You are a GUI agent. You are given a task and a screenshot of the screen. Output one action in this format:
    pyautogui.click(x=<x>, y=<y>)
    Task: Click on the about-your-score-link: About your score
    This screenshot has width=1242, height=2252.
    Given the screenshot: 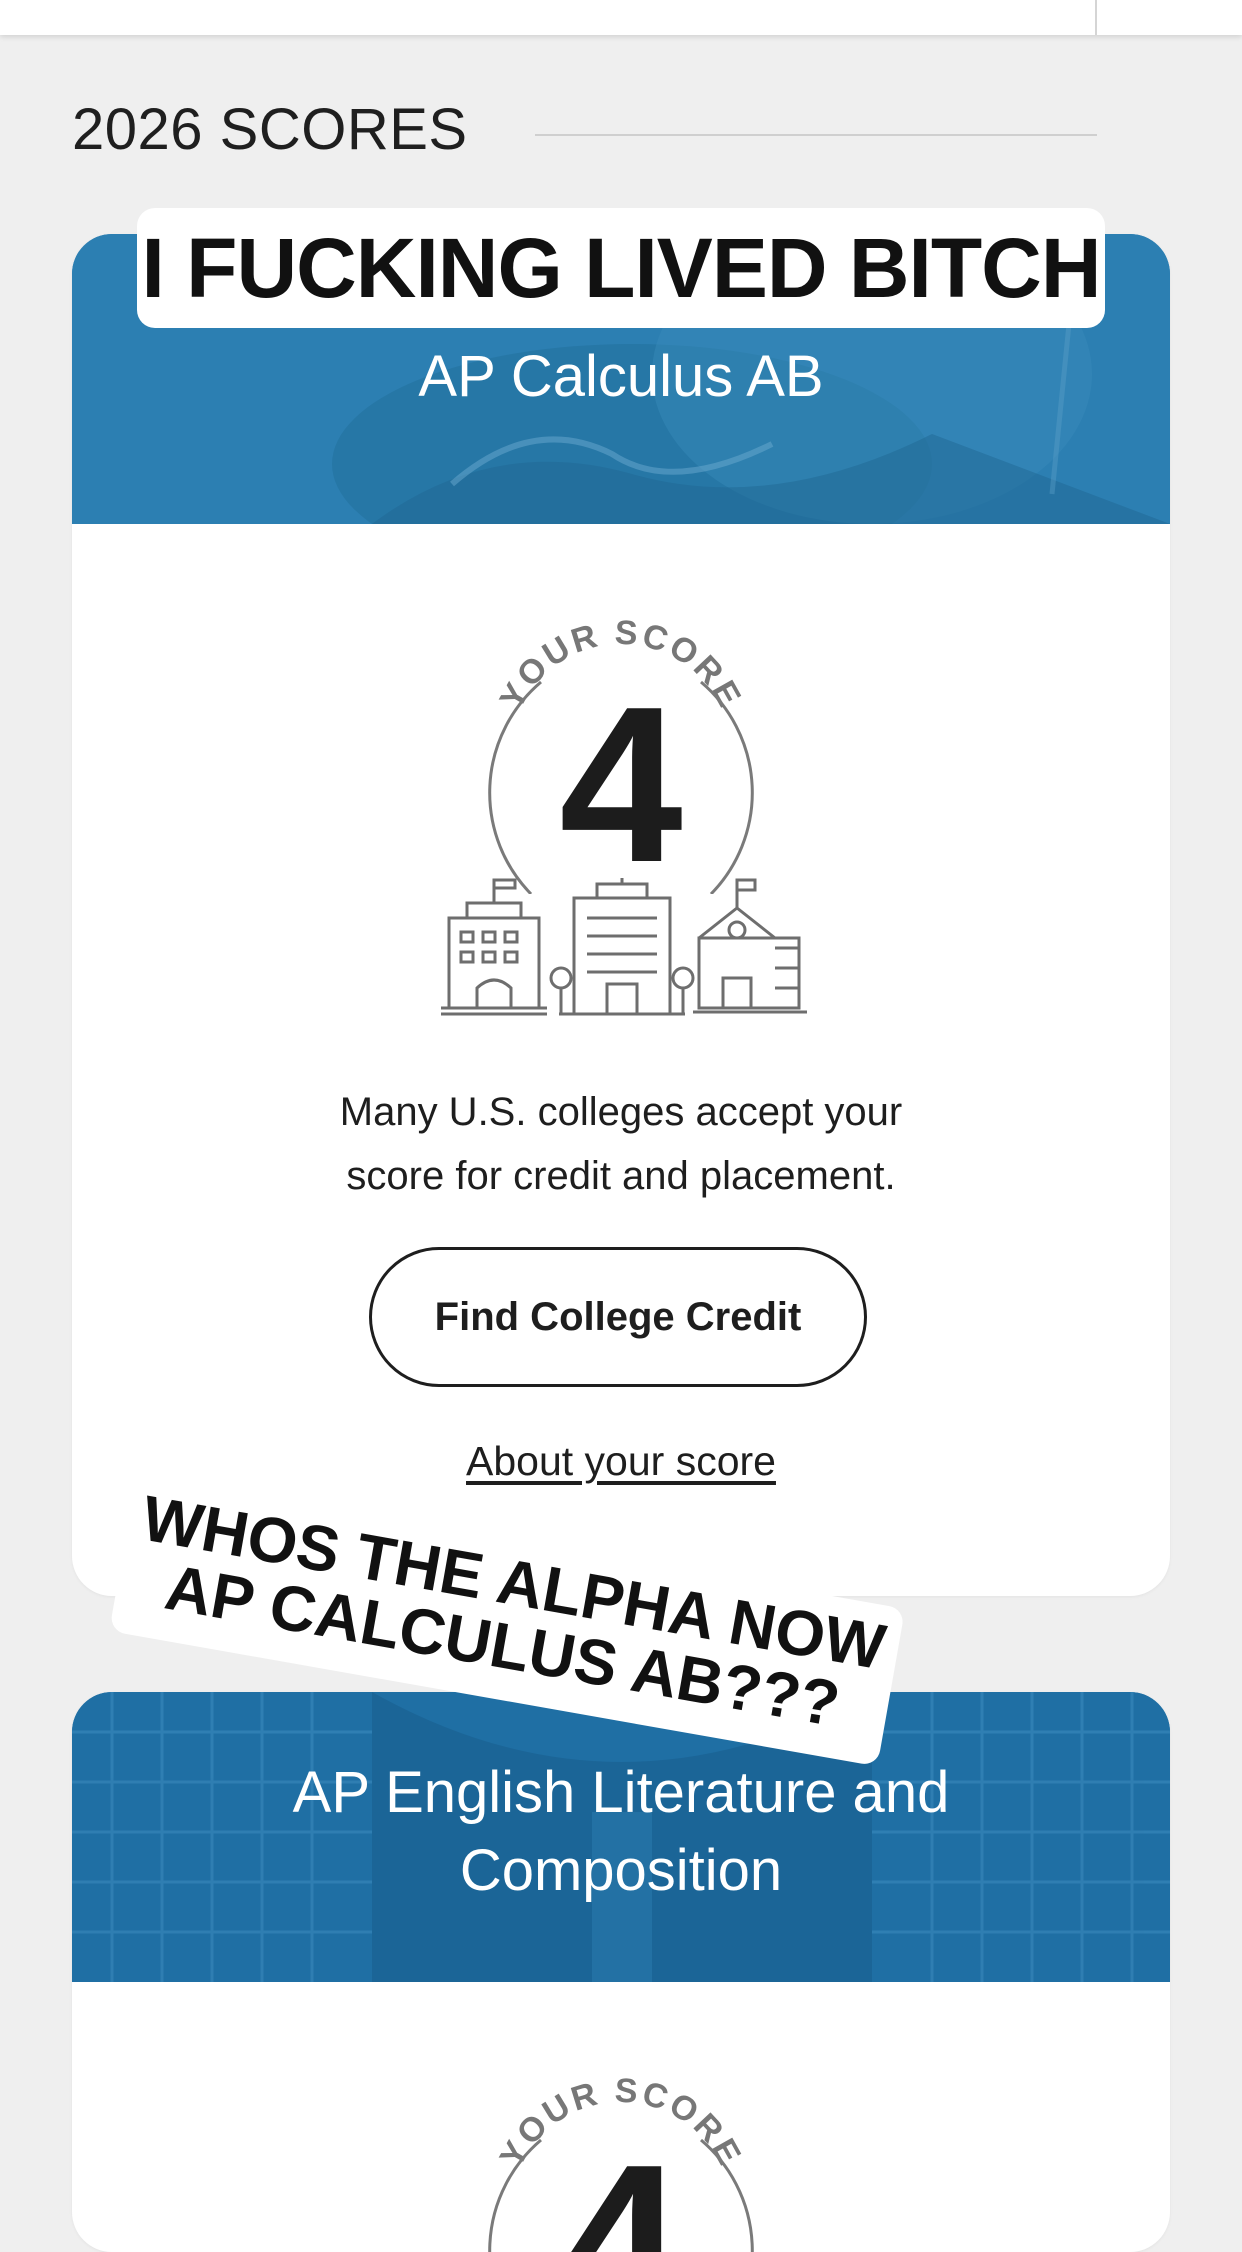 What is the action you would take?
    pyautogui.click(x=621, y=1461)
    